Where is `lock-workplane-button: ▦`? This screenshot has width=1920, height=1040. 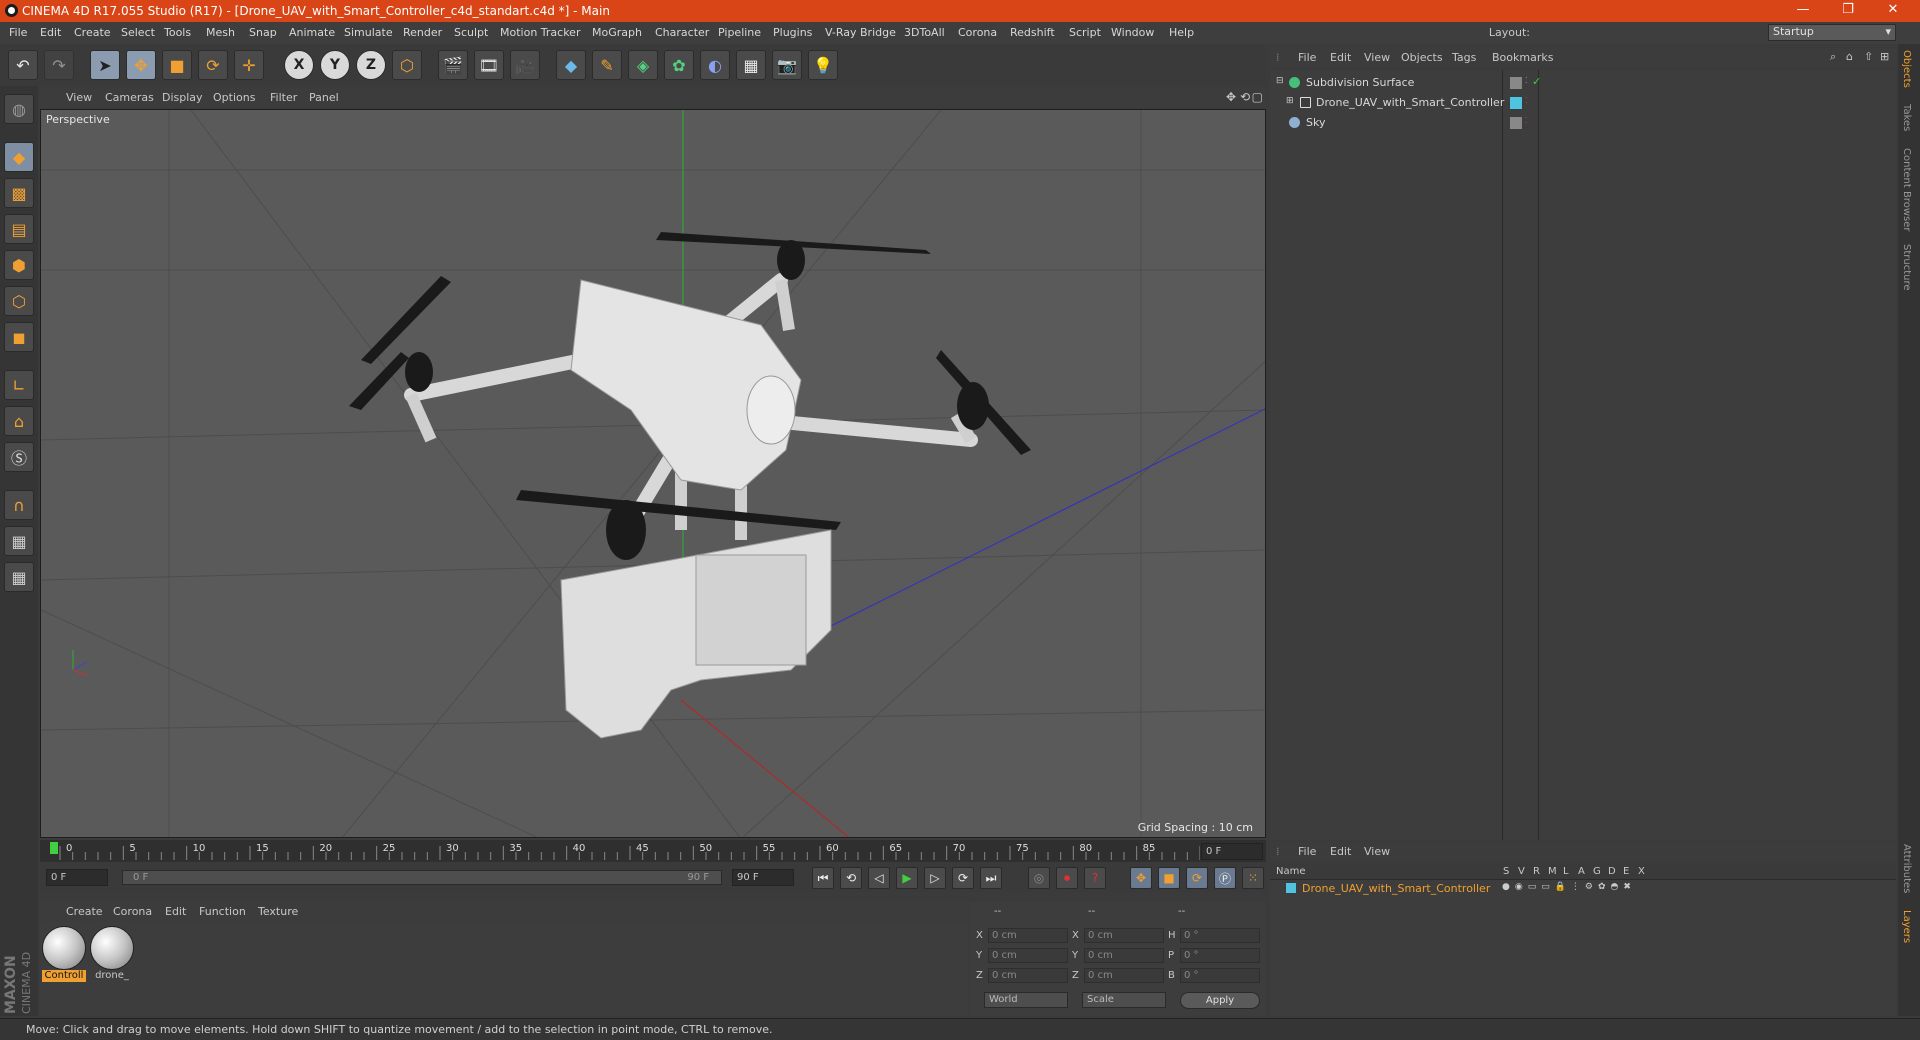 lock-workplane-button: ▦ is located at coordinates (19, 541).